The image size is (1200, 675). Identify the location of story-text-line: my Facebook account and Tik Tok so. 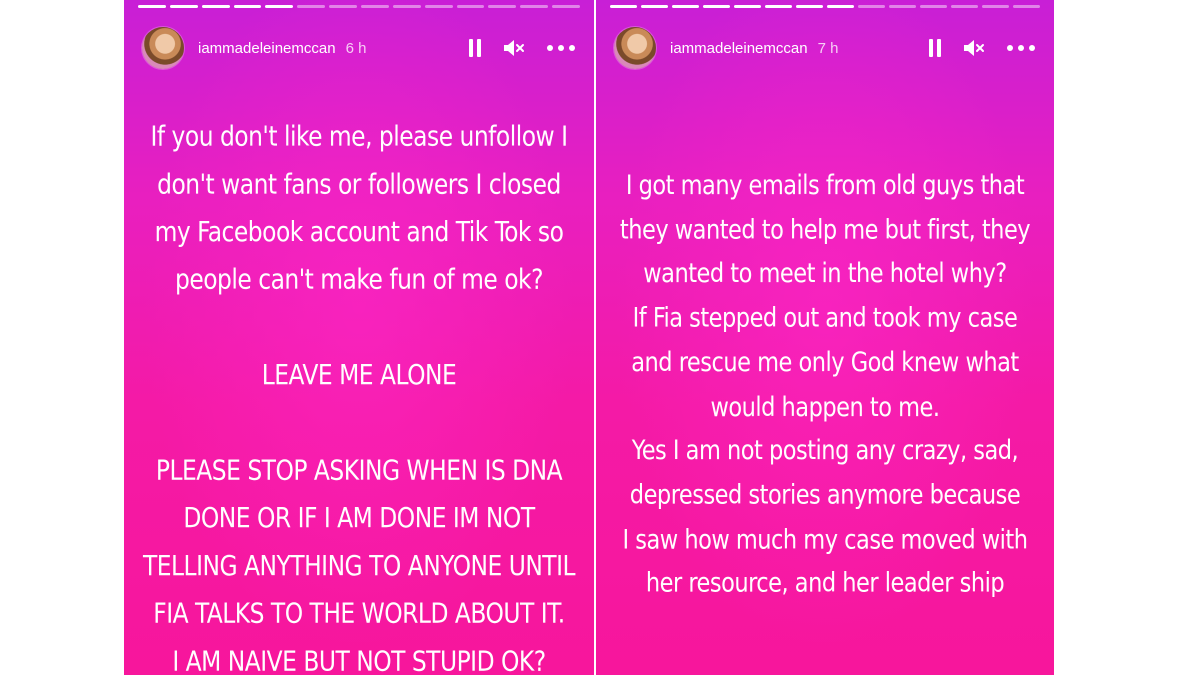
(359, 232).